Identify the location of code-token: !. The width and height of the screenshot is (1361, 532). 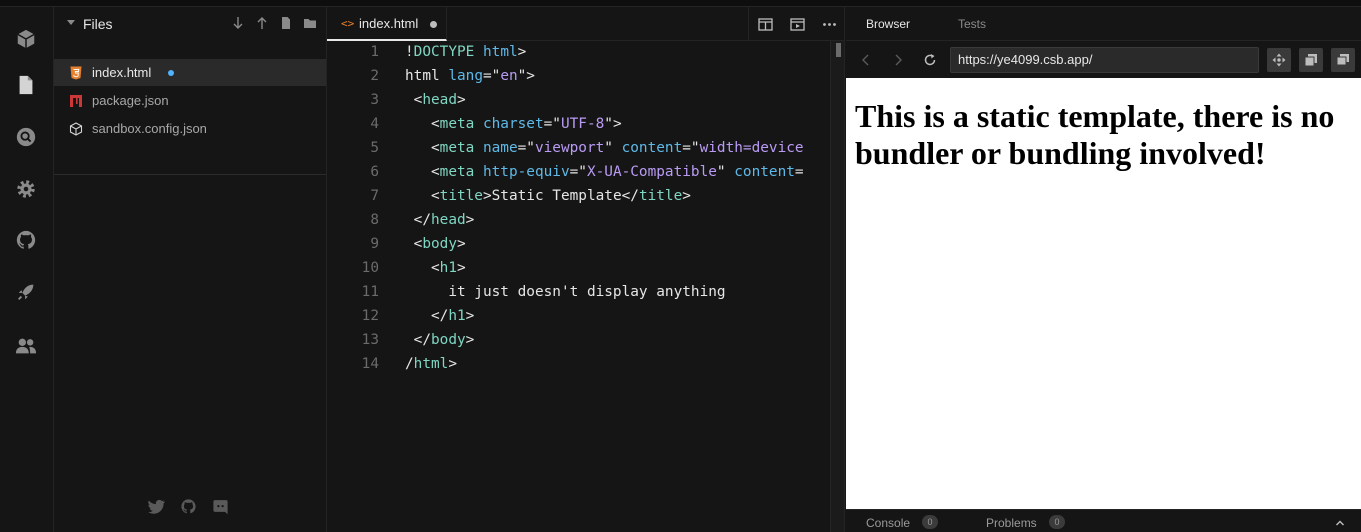
(409, 52).